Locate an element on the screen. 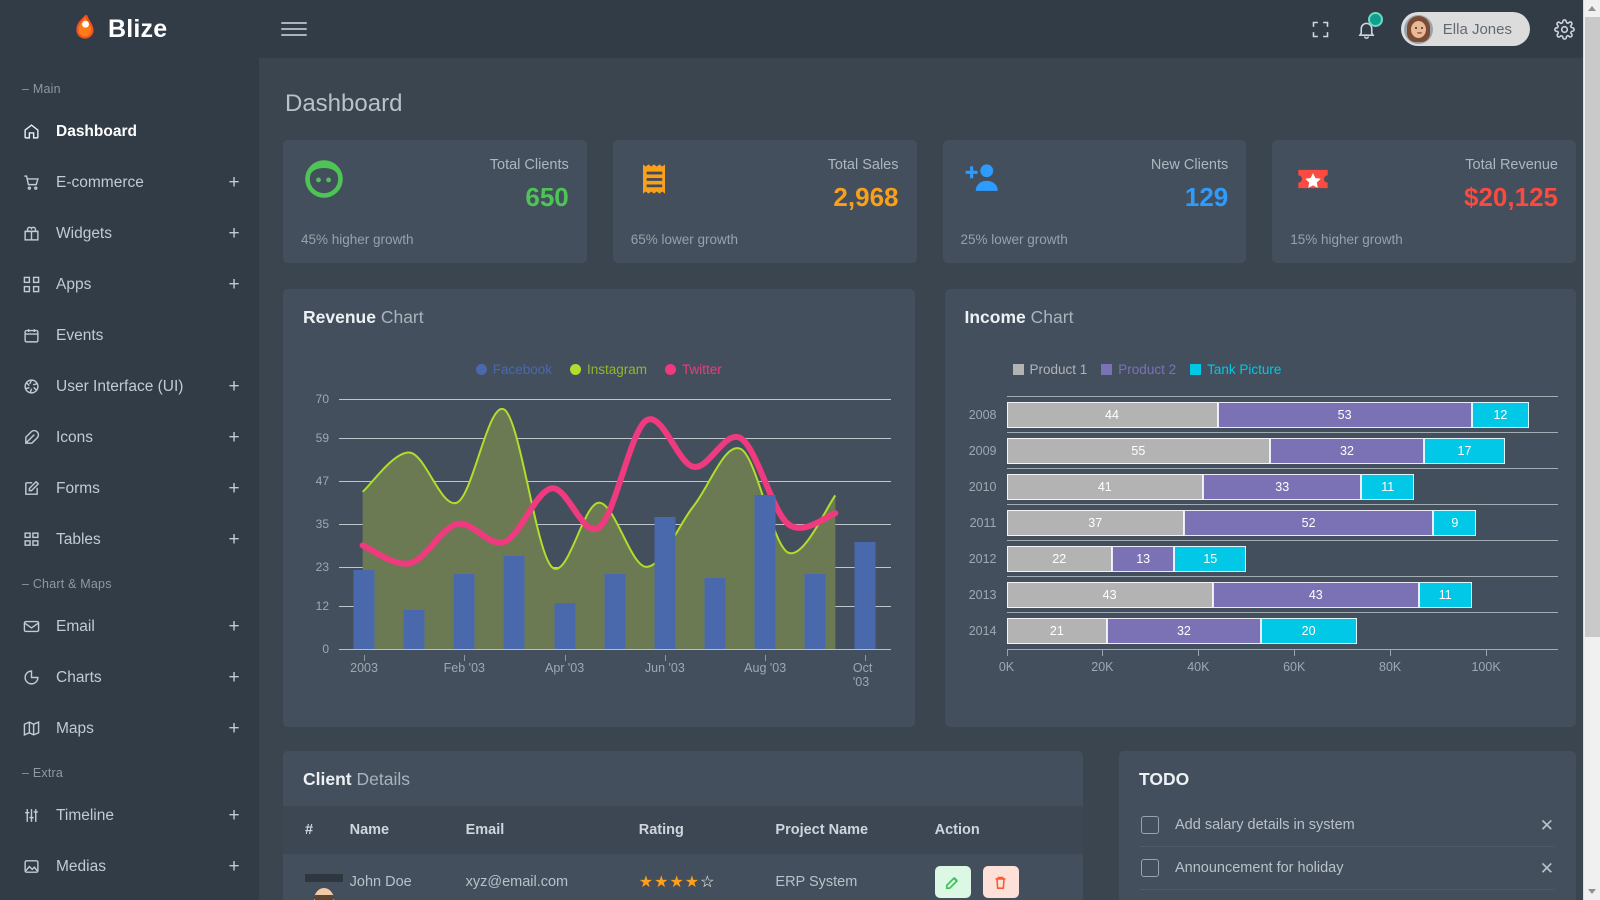 Image resolution: width=1600 pixels, height=900 pixels. bar-segment: 22 is located at coordinates (1059, 559).